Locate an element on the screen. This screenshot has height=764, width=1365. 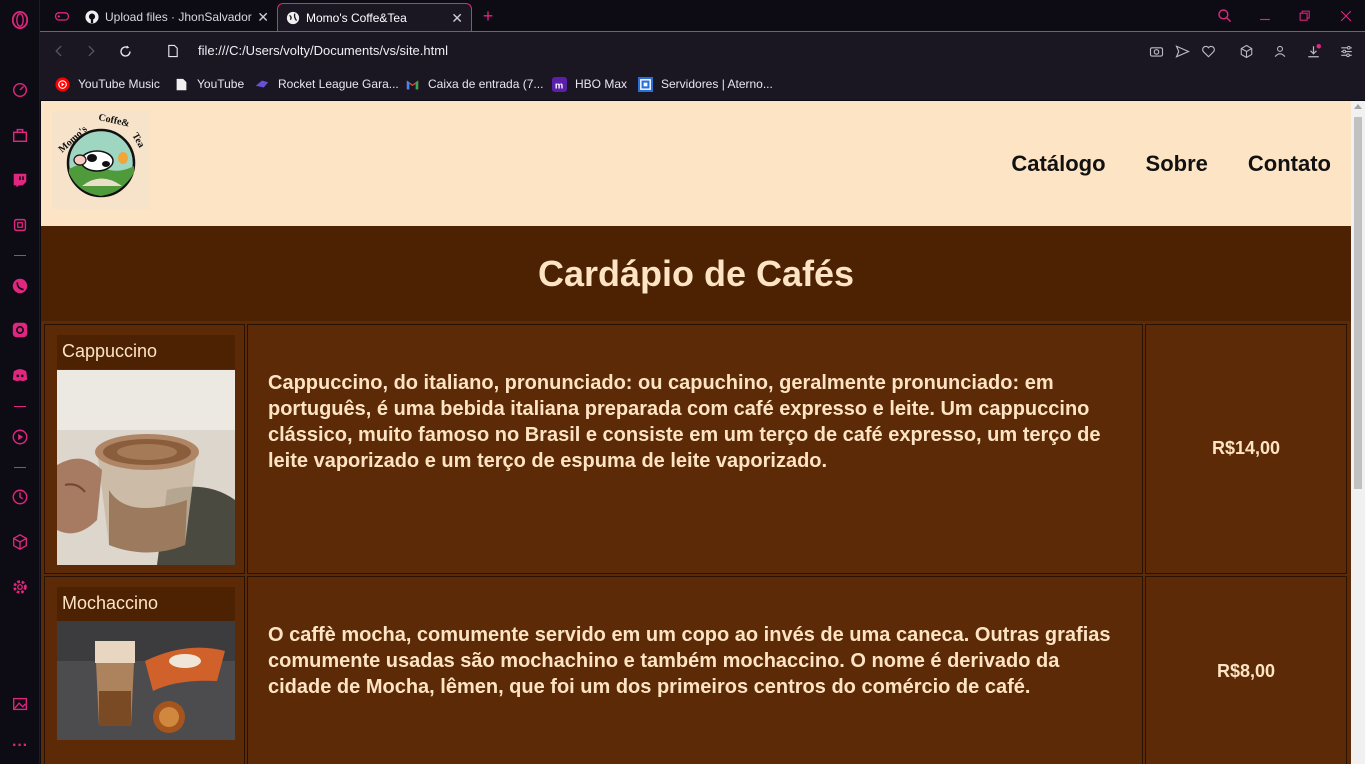
minimize-window-icon is located at coordinates (1265, 16).